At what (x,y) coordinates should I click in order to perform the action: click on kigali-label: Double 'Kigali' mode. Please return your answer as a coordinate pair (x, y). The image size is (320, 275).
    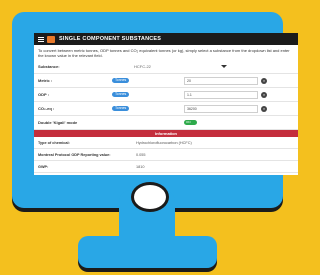
    Looking at the image, I should click on (58, 122).